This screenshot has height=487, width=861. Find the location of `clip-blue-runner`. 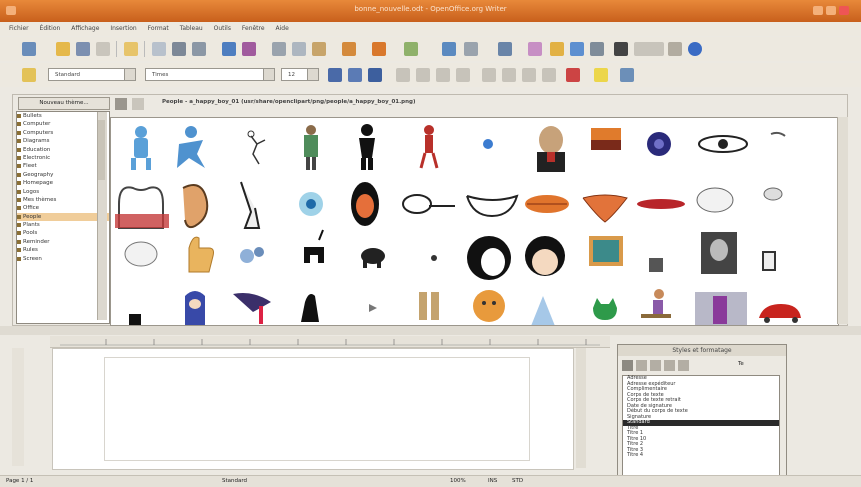

clip-blue-runner is located at coordinates (191, 147).